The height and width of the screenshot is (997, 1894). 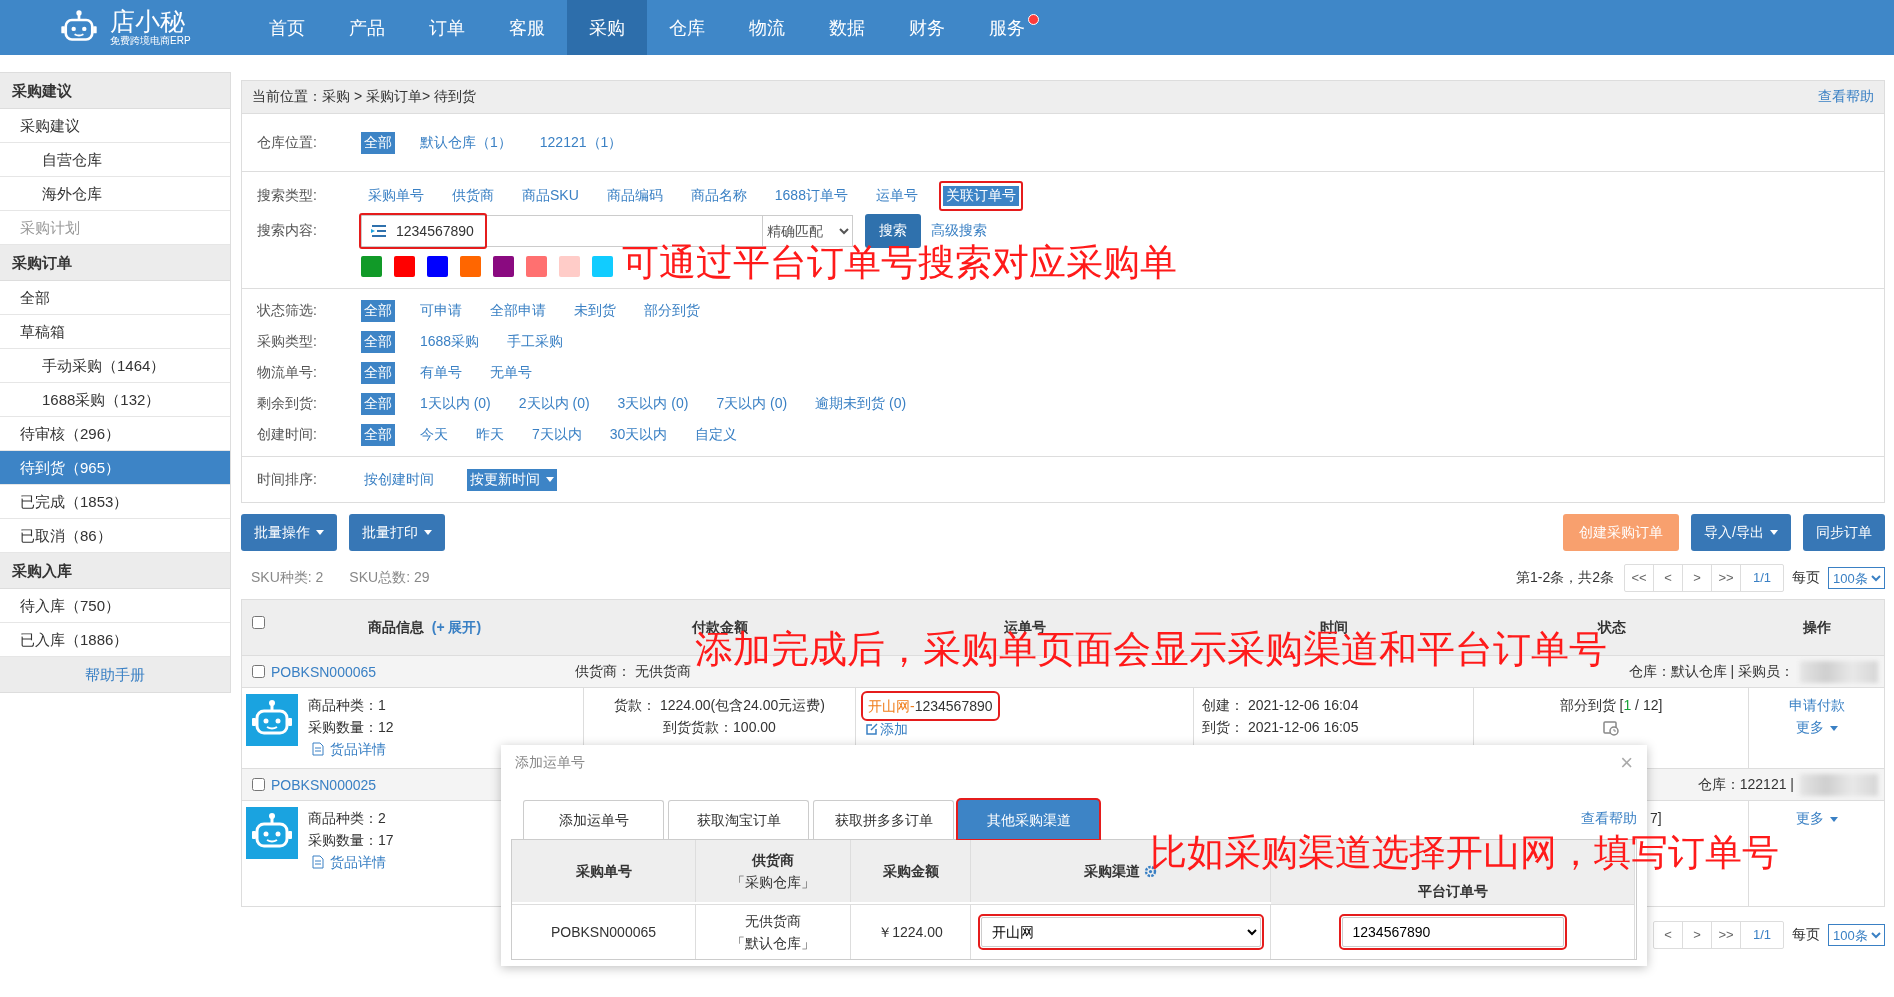 I want to click on advanced-search-link: 高级搜索, so click(x=959, y=231).